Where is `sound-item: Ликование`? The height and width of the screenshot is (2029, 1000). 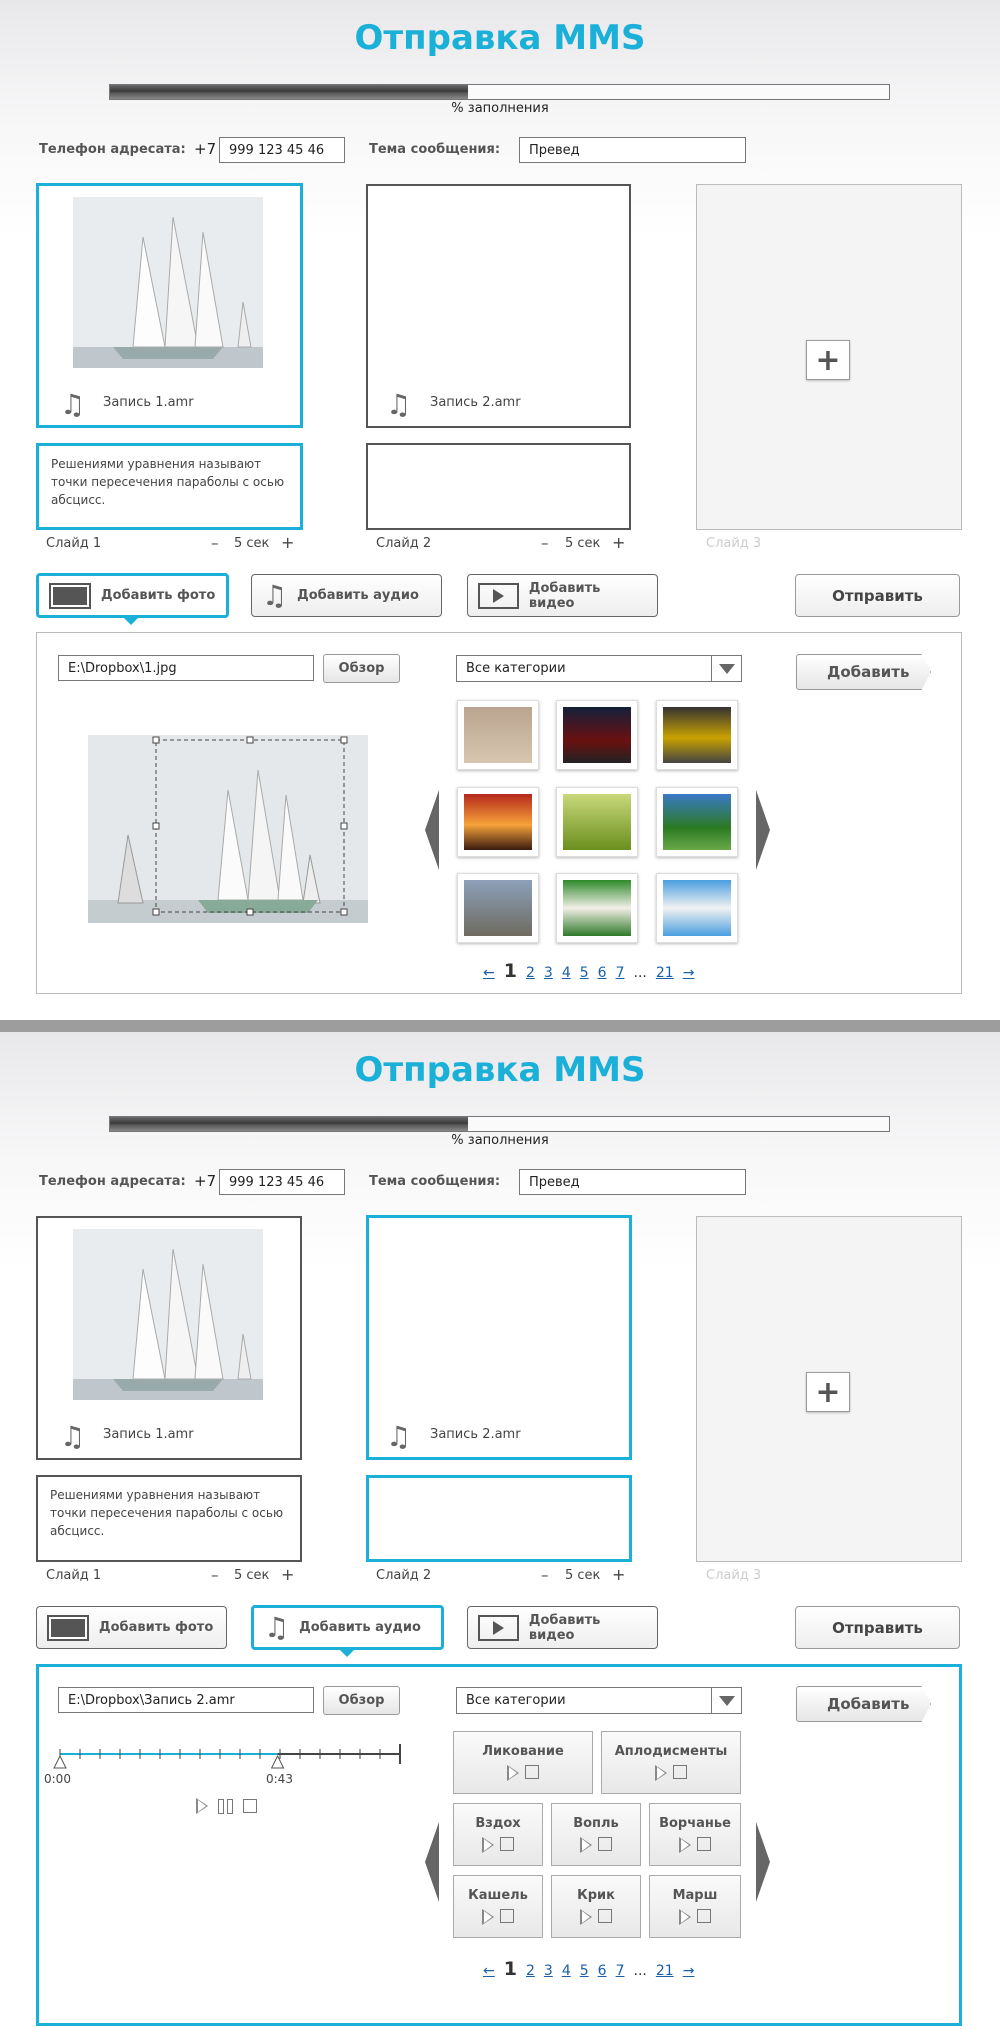
sound-item: Ликование is located at coordinates (523, 1762).